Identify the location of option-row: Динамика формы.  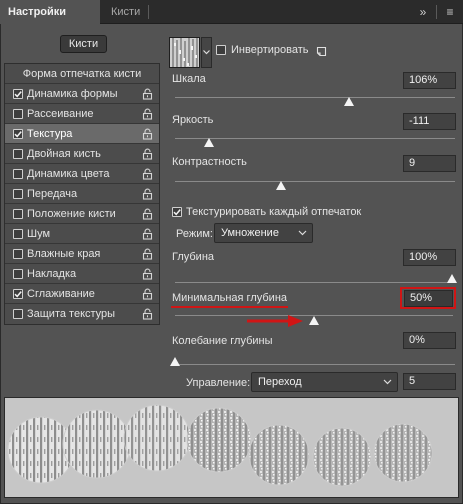
(82, 94).